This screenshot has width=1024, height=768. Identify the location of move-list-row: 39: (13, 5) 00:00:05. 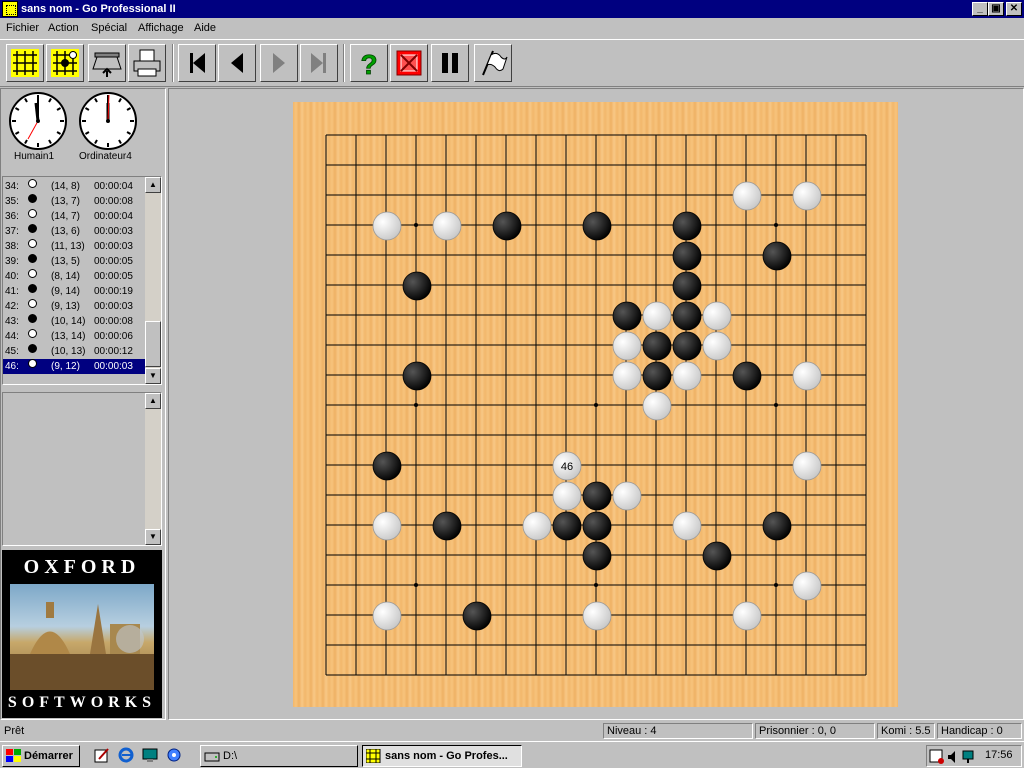
(74, 261).